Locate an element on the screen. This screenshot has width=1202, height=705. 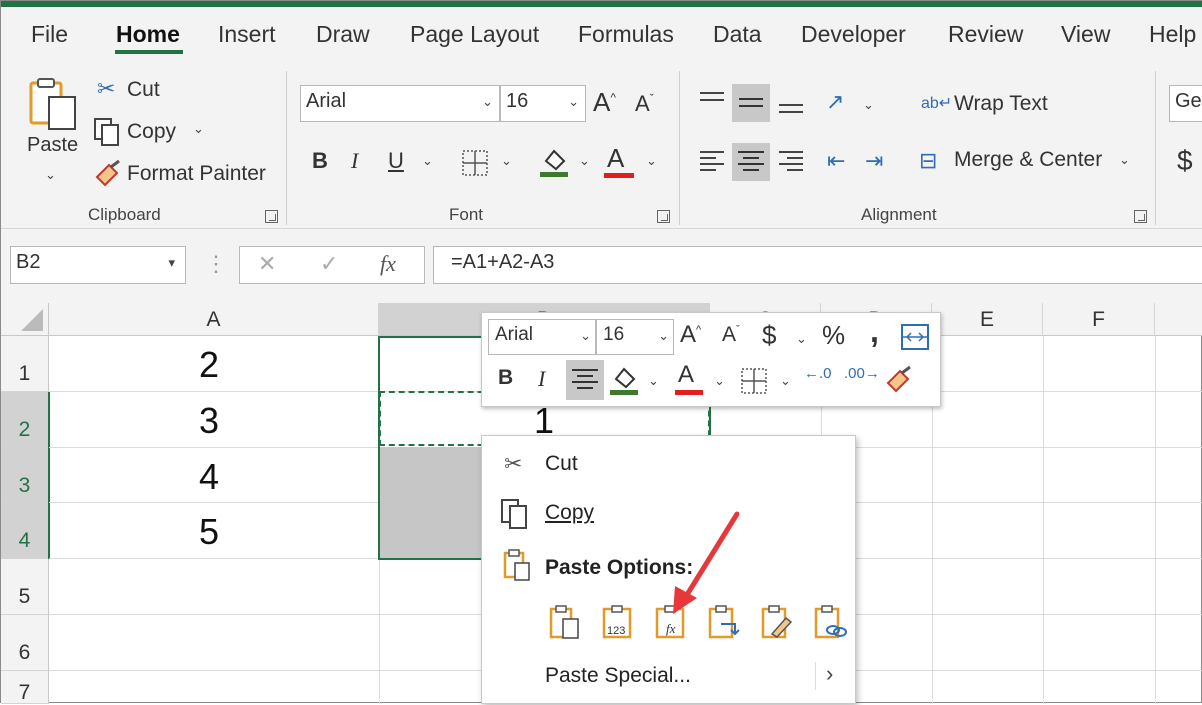
format-painter-button: Format Painter is located at coordinates (196, 174).